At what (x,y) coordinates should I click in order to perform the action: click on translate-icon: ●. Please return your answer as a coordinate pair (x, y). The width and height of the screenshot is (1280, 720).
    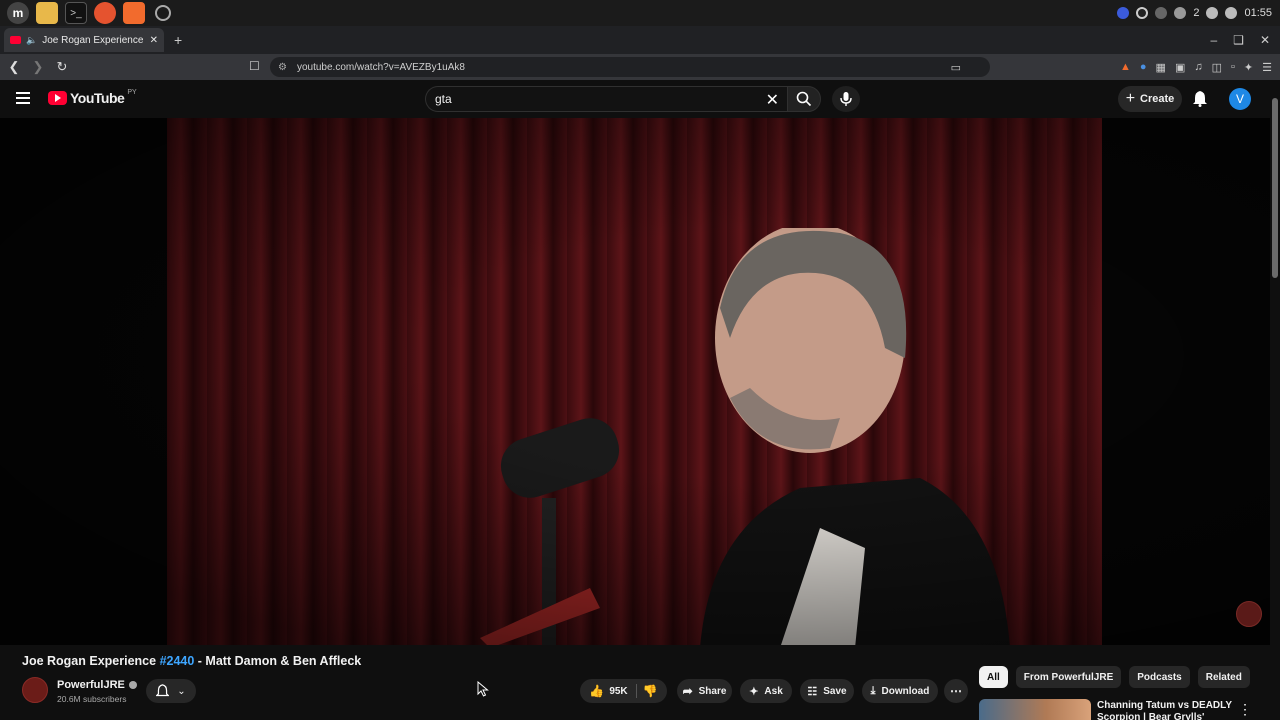
    Looking at the image, I should click on (1143, 67).